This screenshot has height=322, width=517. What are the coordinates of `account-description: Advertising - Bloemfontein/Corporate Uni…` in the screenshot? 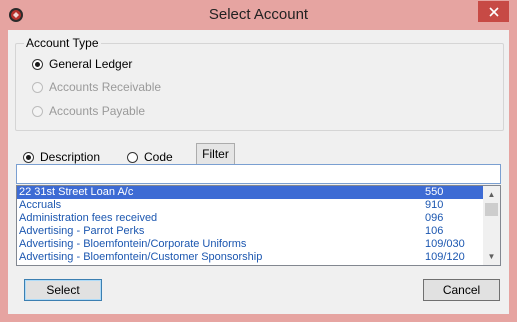 It's located at (133, 244).